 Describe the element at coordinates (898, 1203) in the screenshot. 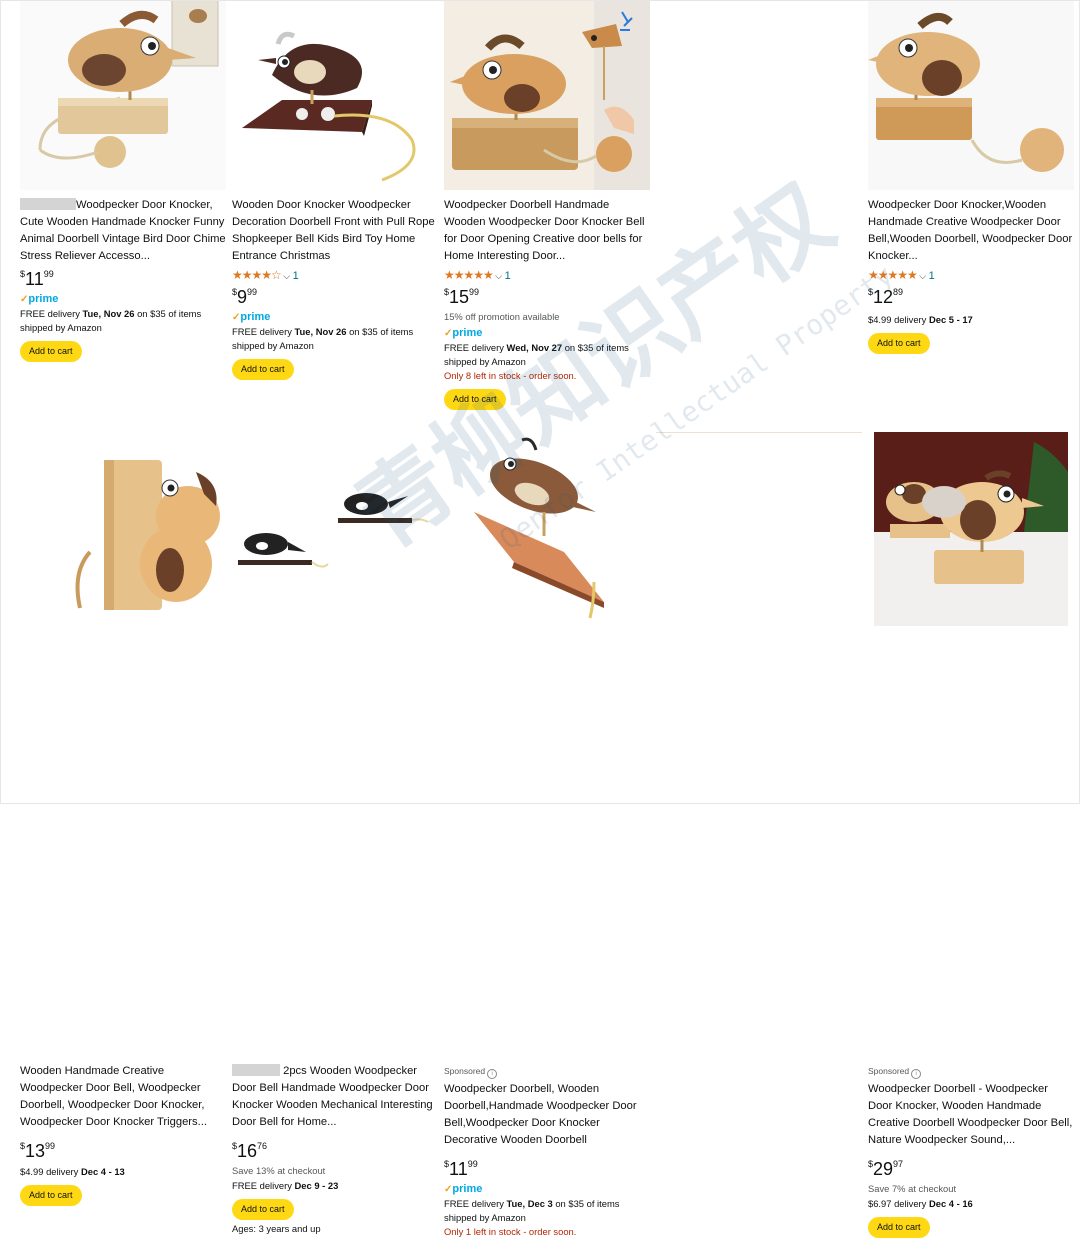

I see `delivery-prefix: $6.97 delivery` at that location.